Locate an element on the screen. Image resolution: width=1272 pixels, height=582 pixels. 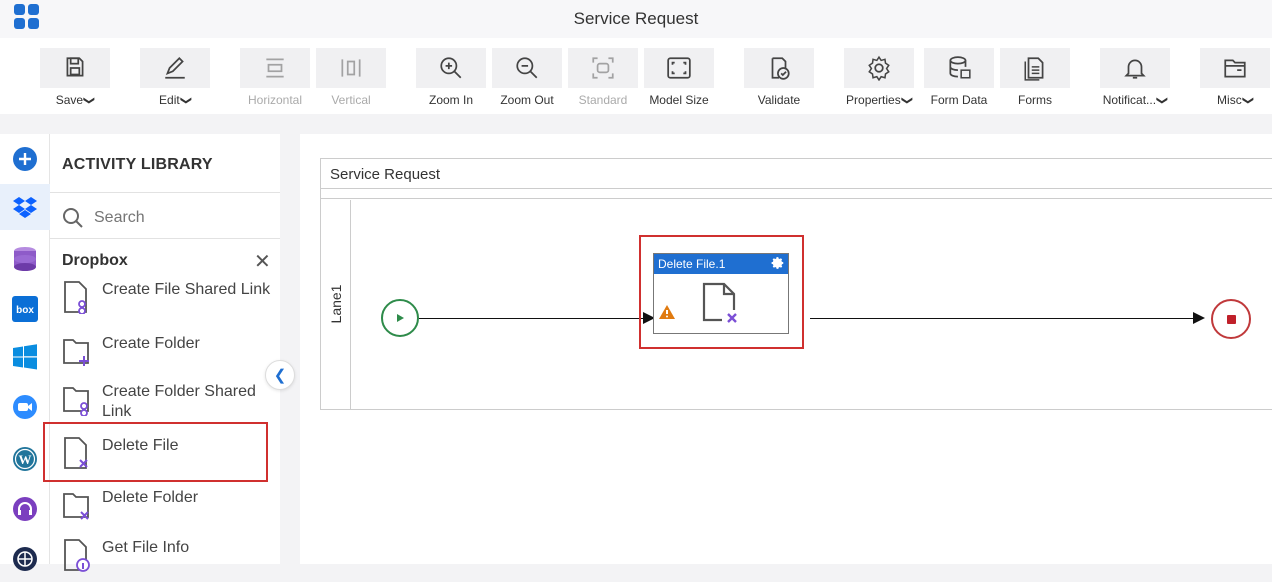
edit-button: Edit❯ is located at coordinates (175, 77).